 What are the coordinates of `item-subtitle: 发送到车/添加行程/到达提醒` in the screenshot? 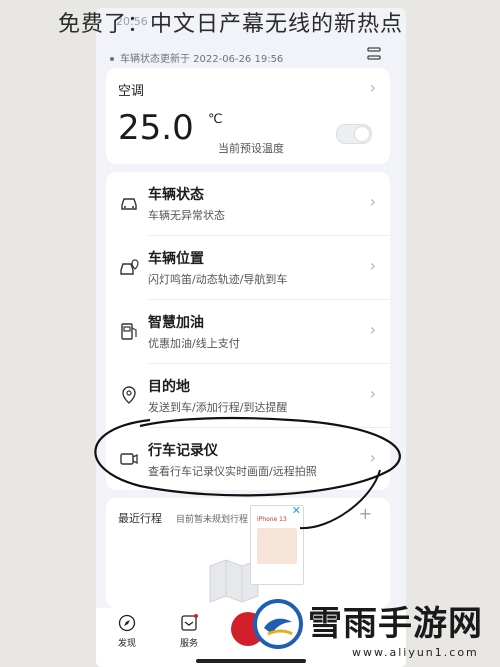 It's located at (218, 407).